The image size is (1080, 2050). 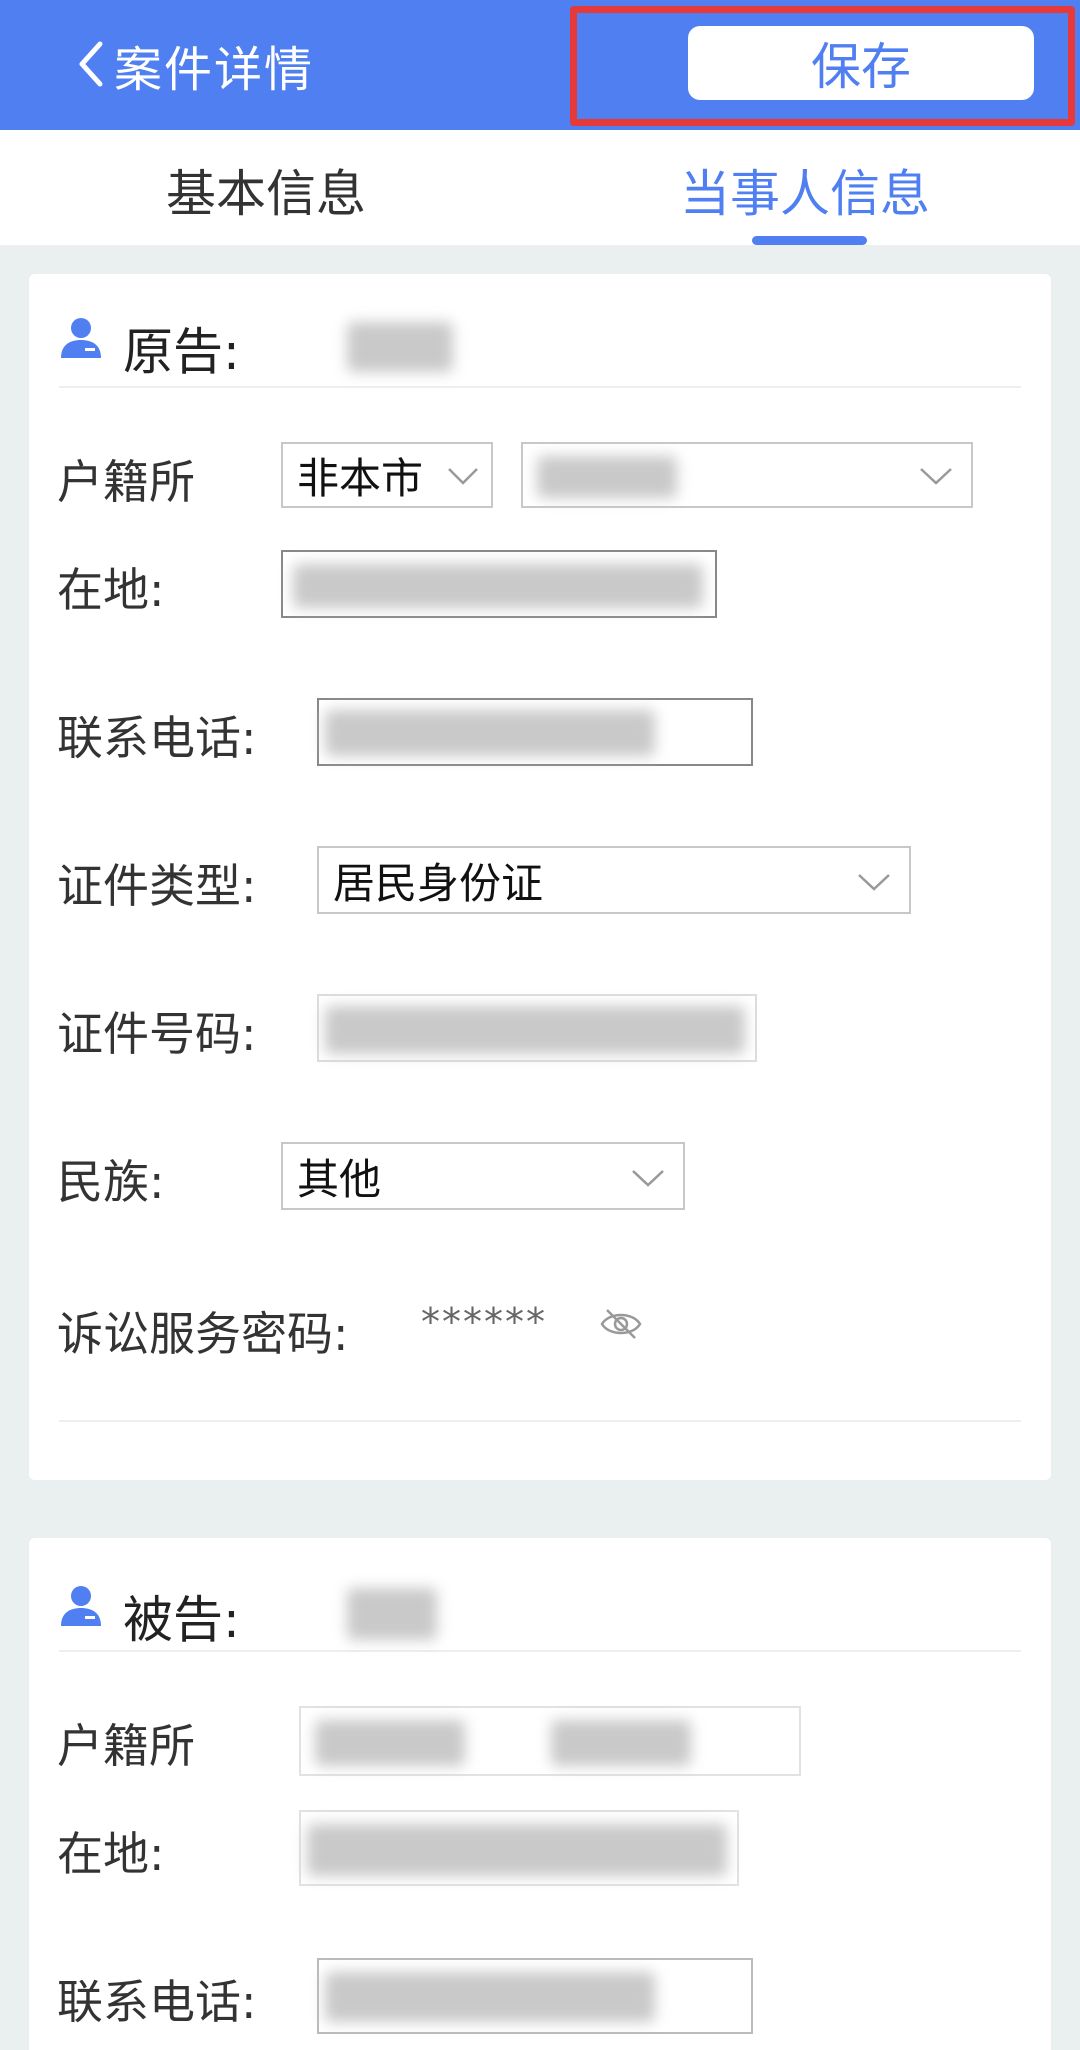 I want to click on defendant-region-redacted, so click(x=621, y=1743).